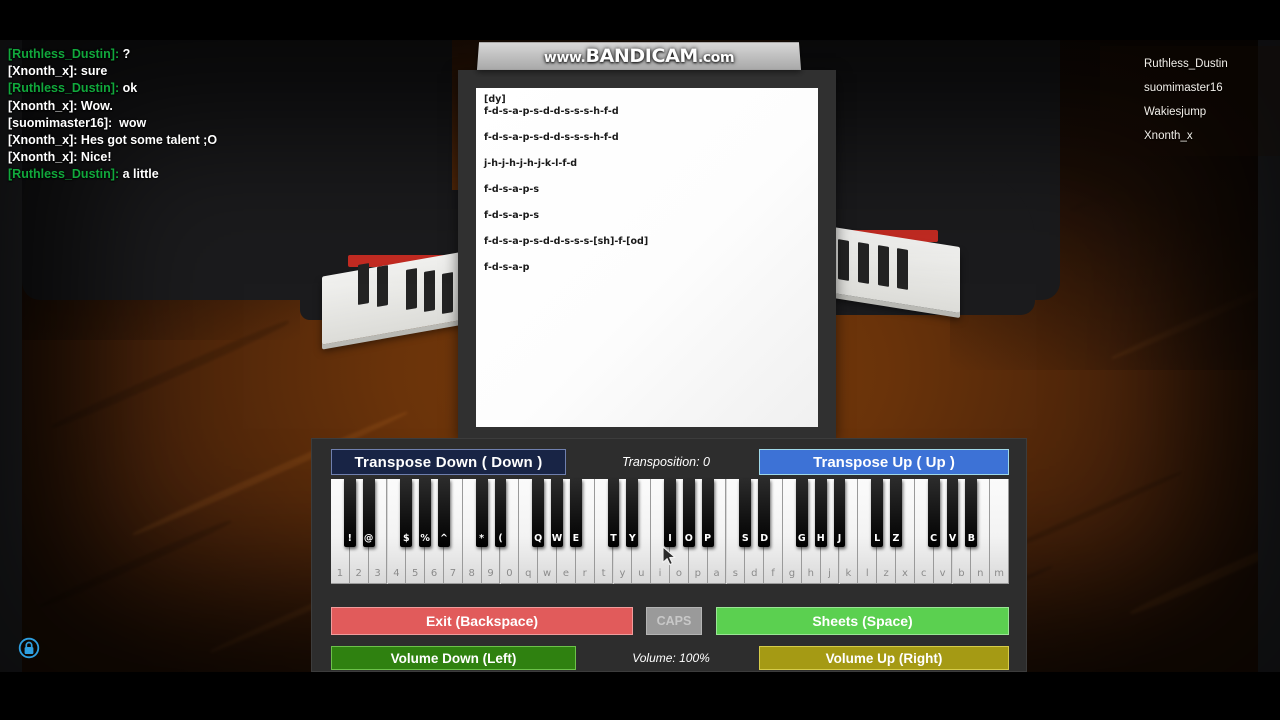  Describe the element at coordinates (584, 573) in the screenshot. I see `piano-white-key-label: r` at that location.